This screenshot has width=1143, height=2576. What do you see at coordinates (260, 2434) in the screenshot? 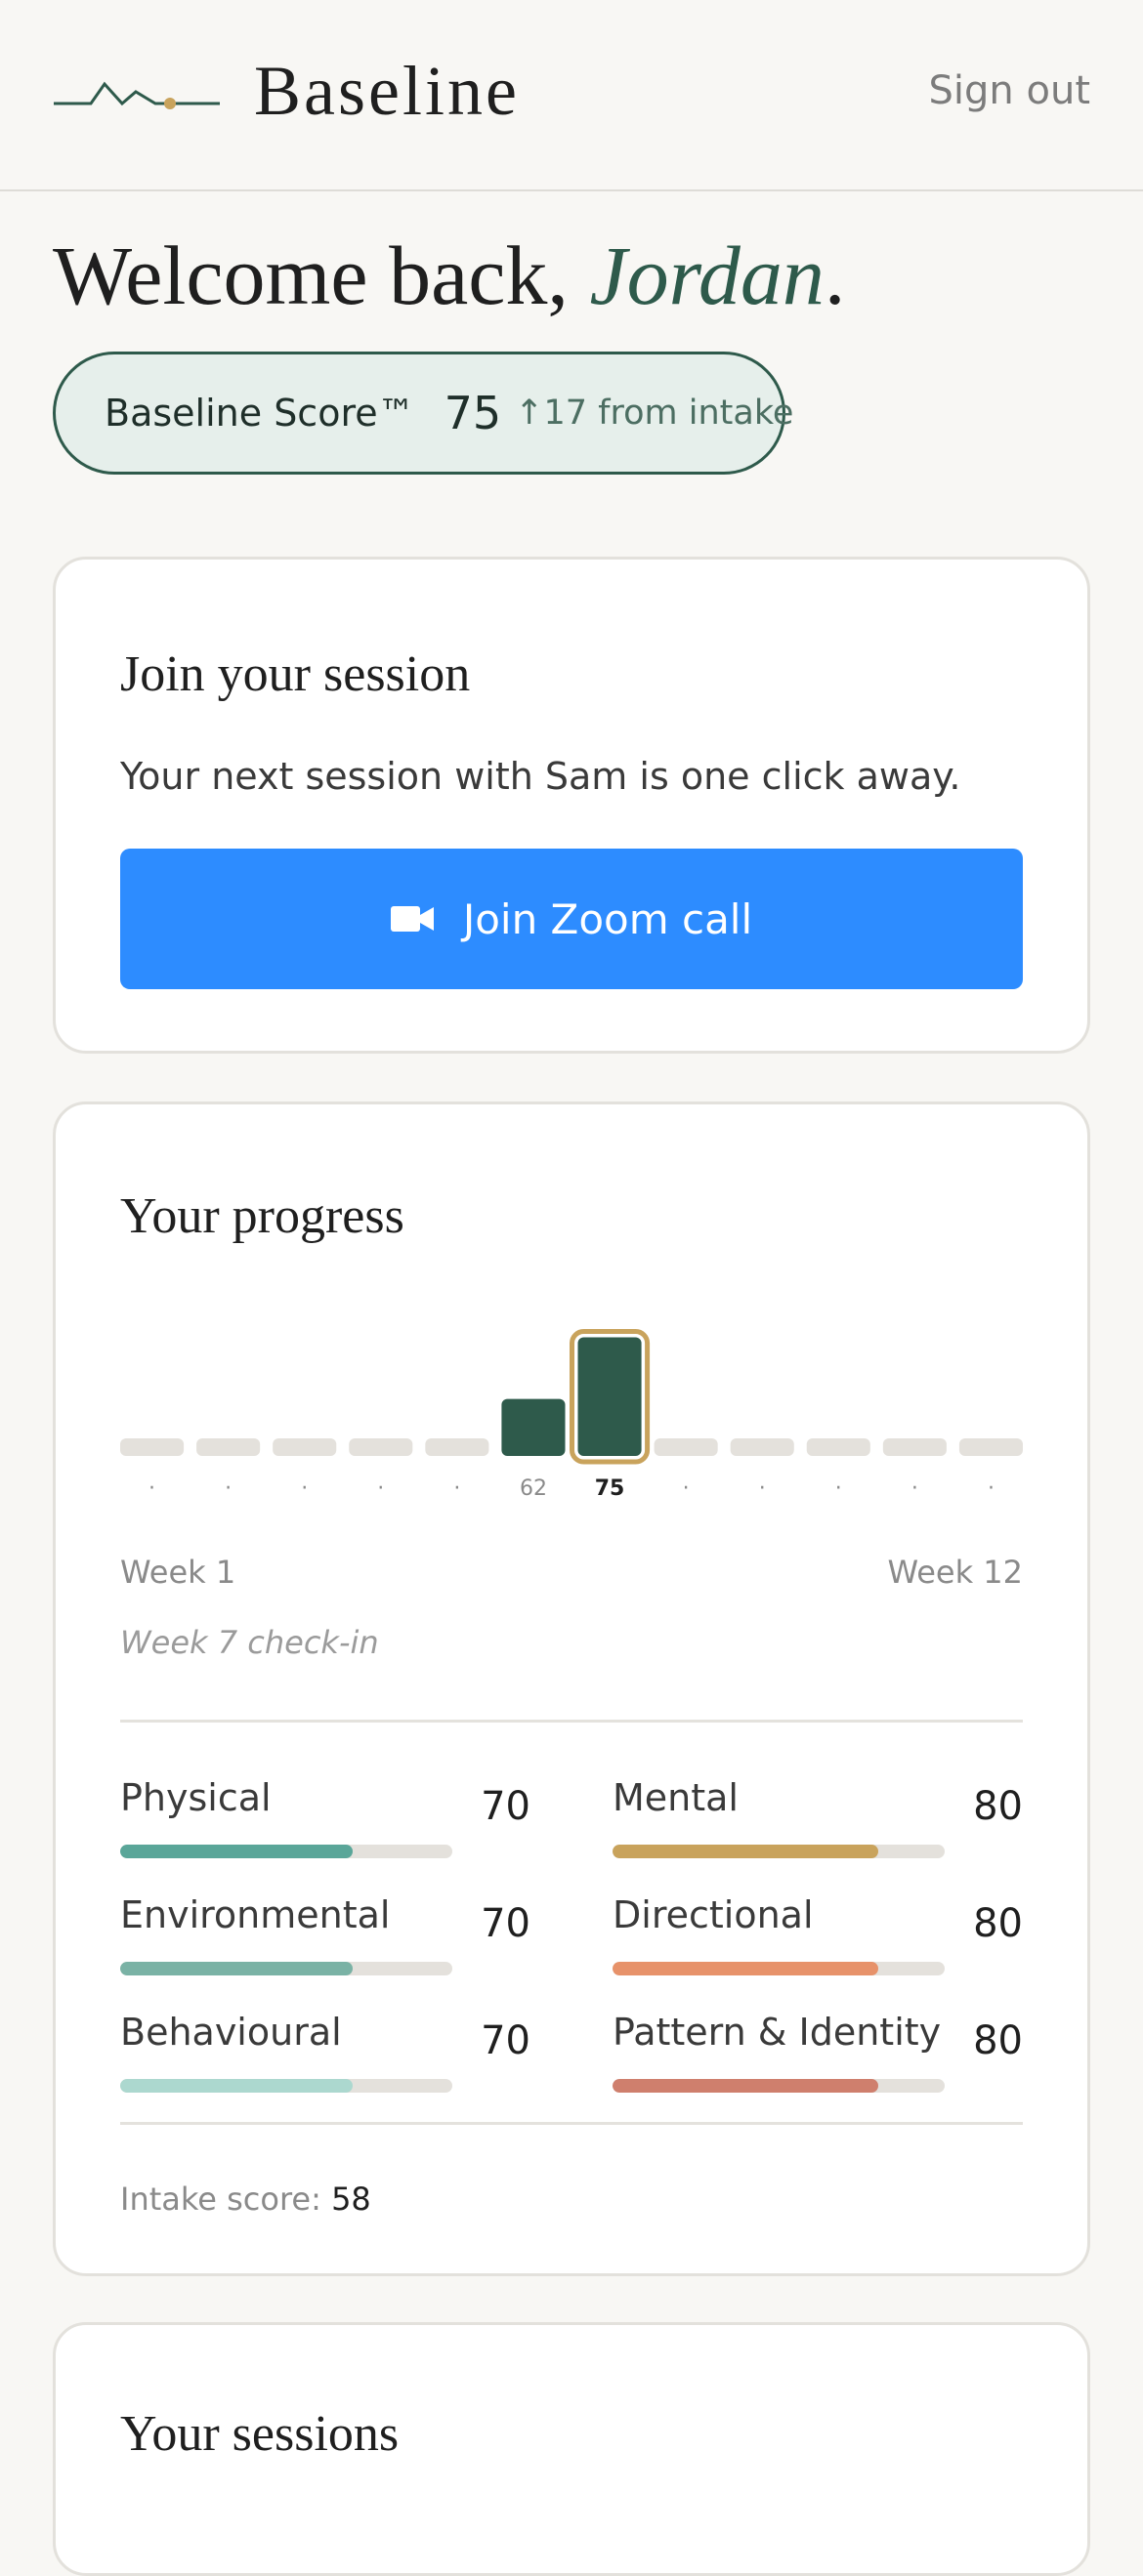
I see `sessions-card-title: Your sessions` at bounding box center [260, 2434].